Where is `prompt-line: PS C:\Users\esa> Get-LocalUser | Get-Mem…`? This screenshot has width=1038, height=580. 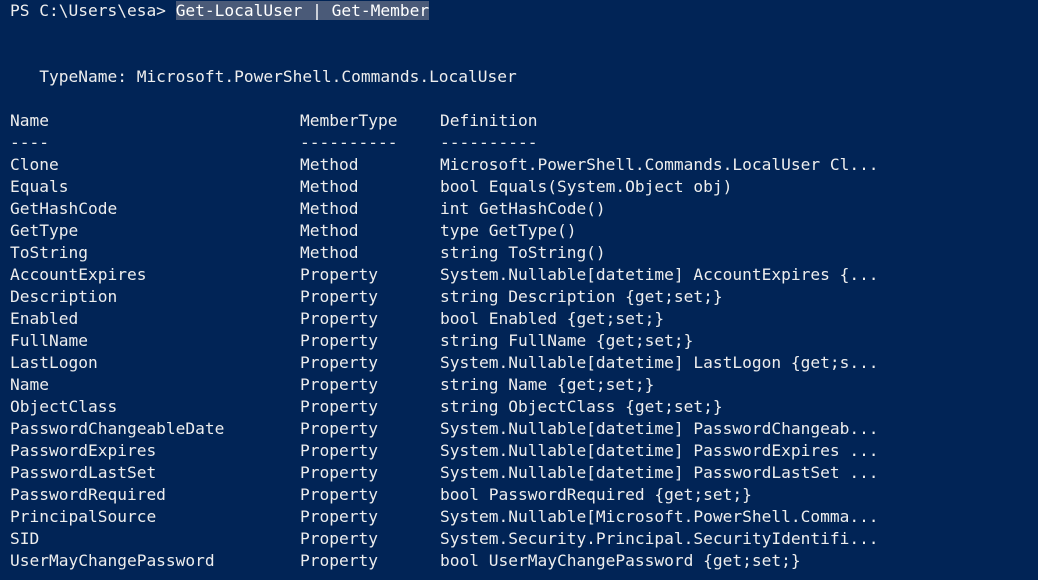 prompt-line: PS C:\Users\esa> Get-LocalUser | Get-Mem… is located at coordinates (524, 11).